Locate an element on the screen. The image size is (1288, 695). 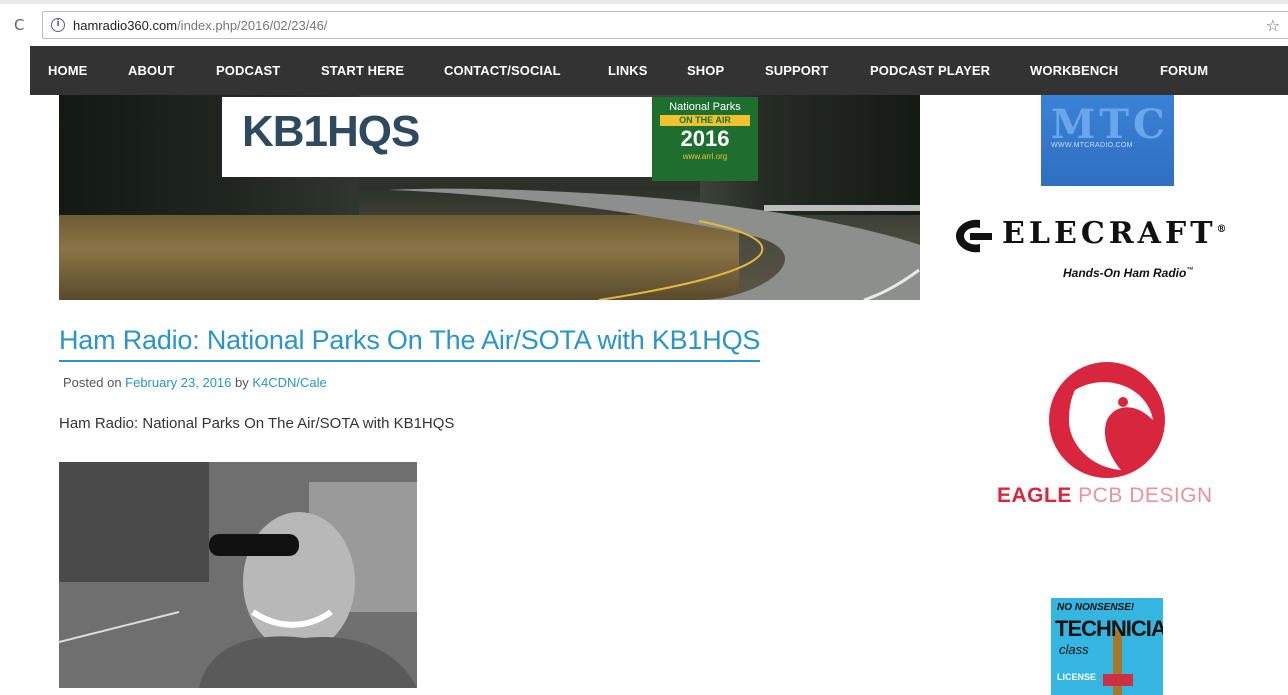
elecraft-trademark-mark: ™ is located at coordinates (1190, 270).